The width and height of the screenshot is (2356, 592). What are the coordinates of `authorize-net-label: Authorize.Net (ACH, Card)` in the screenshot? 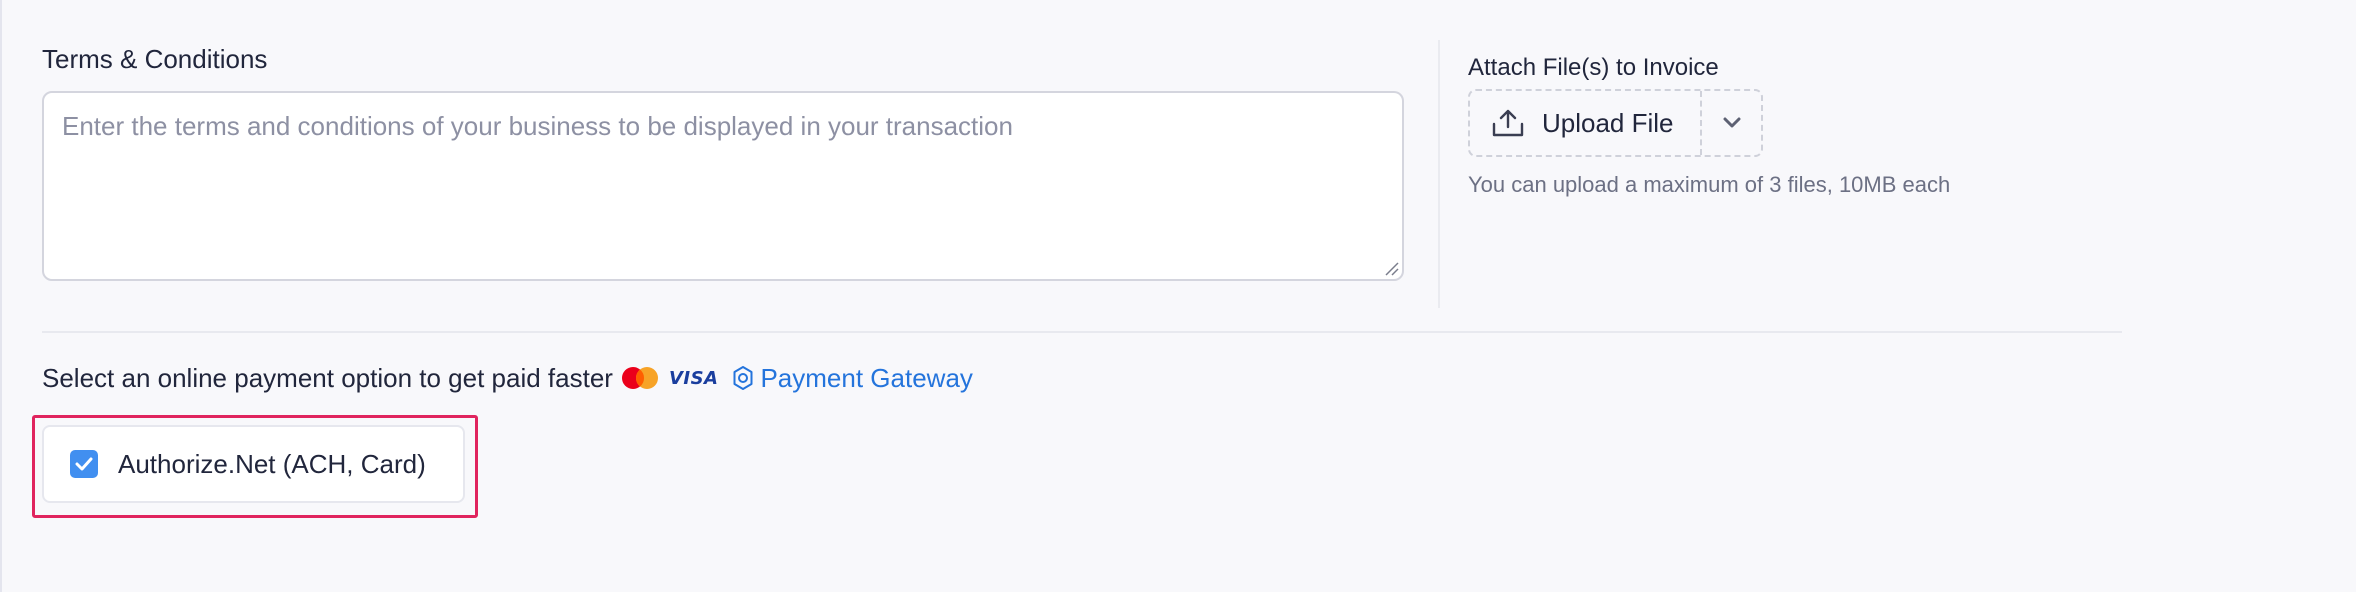 It's located at (272, 463).